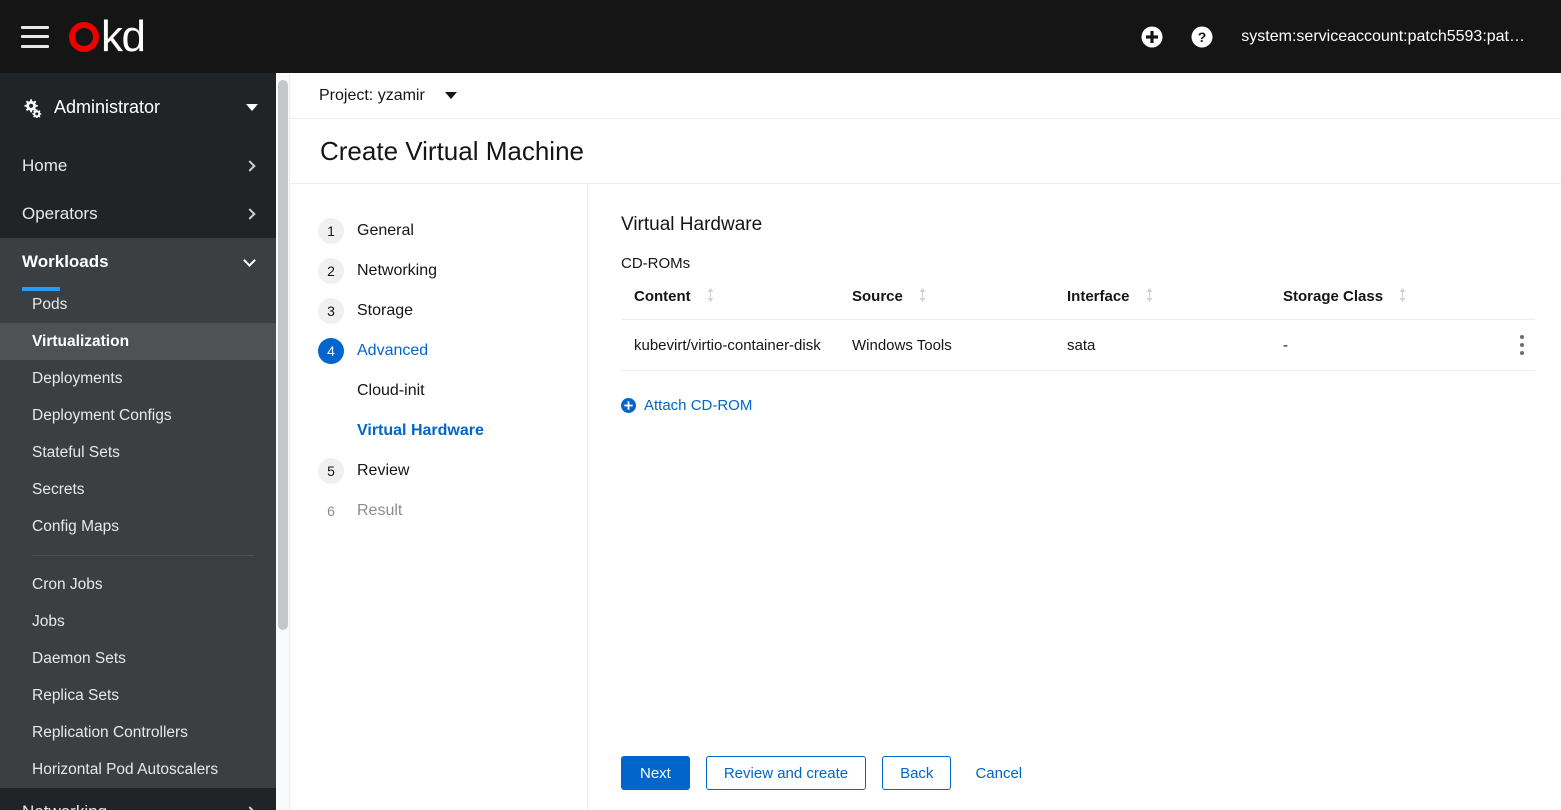 This screenshot has height=810, width=1561. I want to click on wizard-step-review: 5 Review, so click(452, 471).